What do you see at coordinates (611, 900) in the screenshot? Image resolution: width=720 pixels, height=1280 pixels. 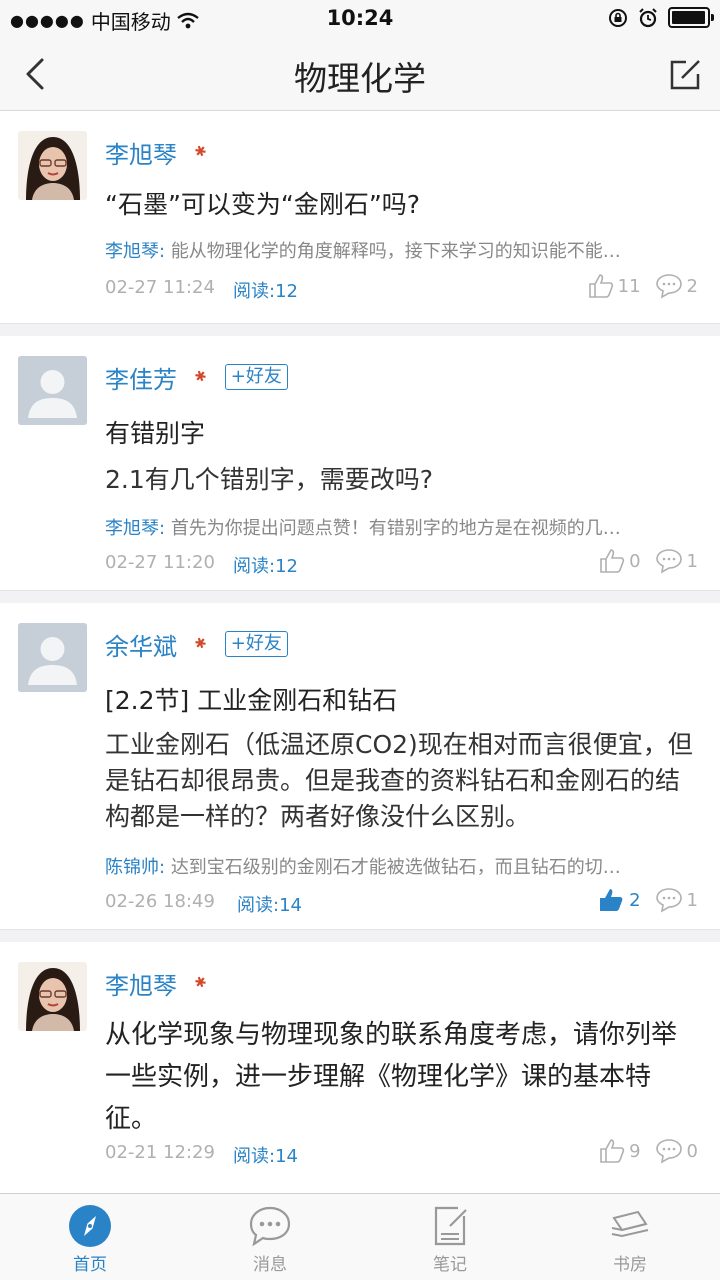 I see `thumbs-up-filled-icon` at bounding box center [611, 900].